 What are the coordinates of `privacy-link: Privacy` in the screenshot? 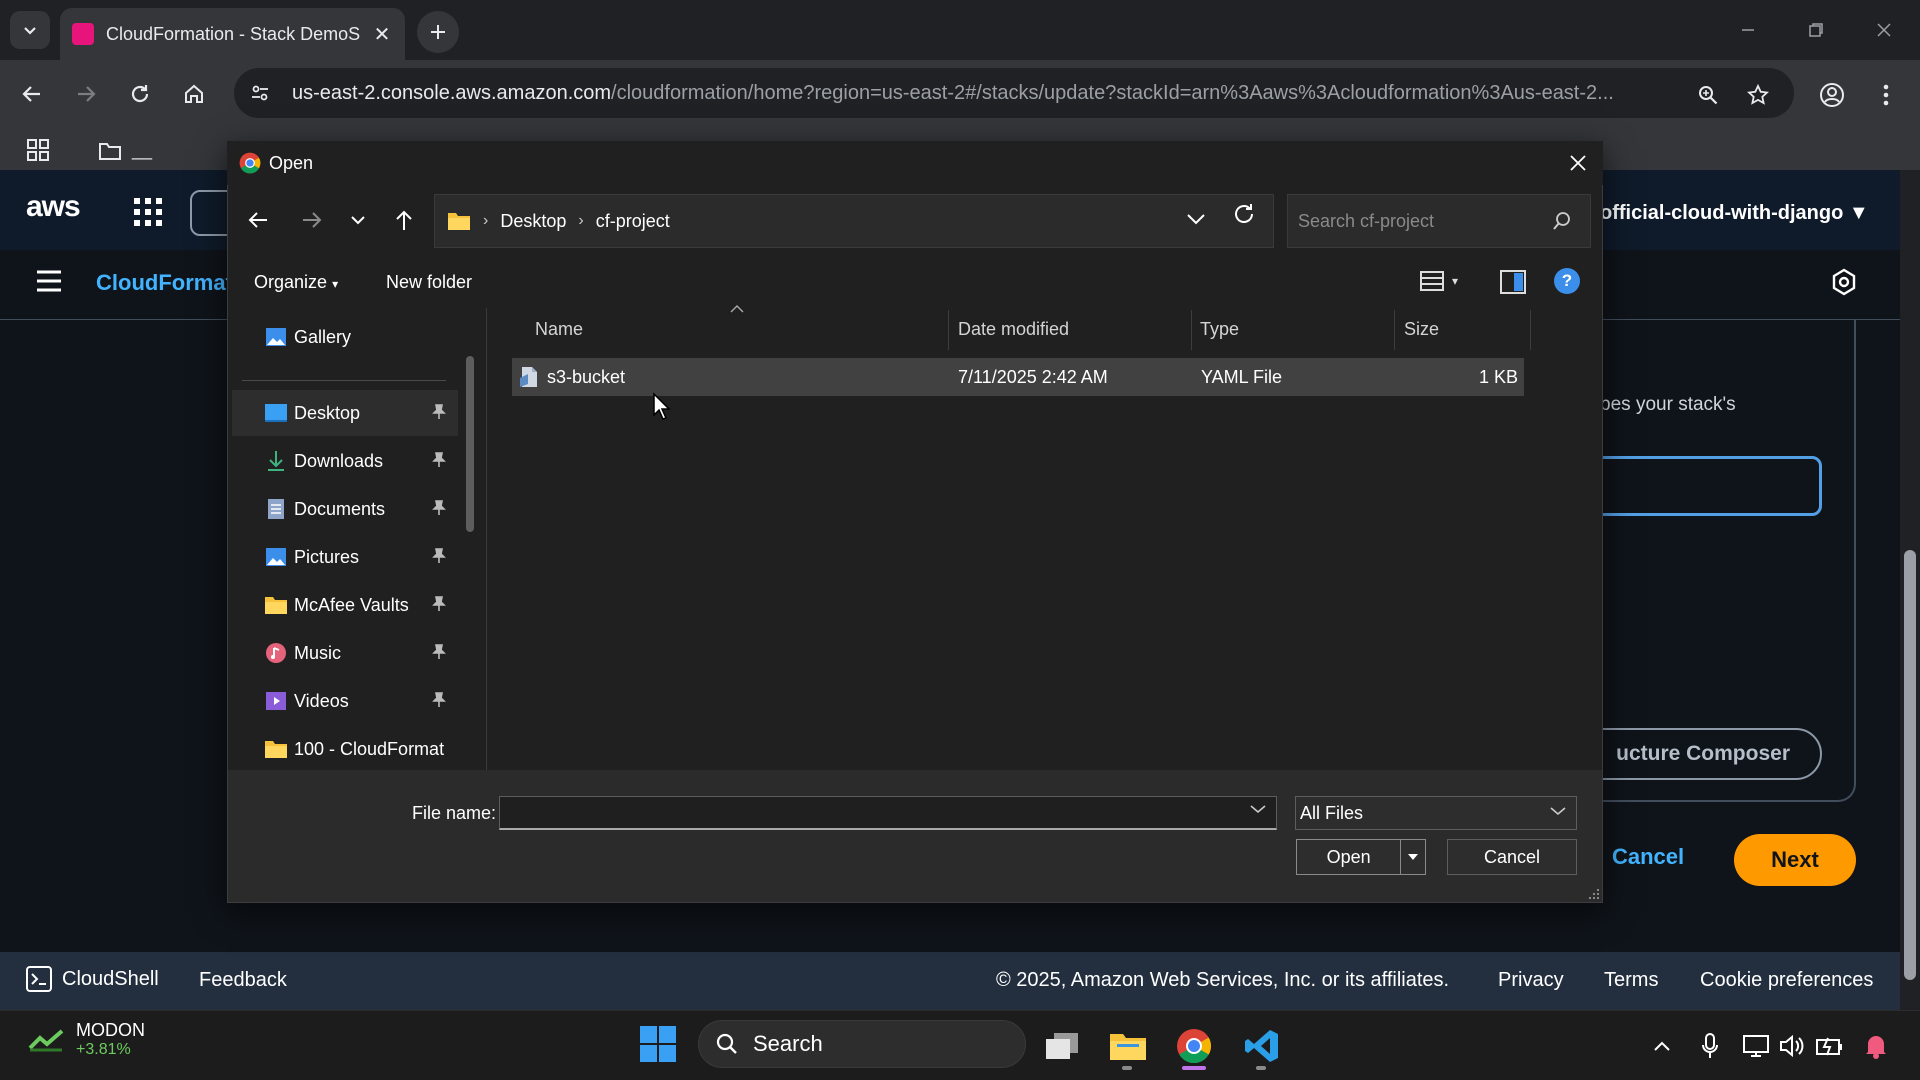 It's located at (1531, 980).